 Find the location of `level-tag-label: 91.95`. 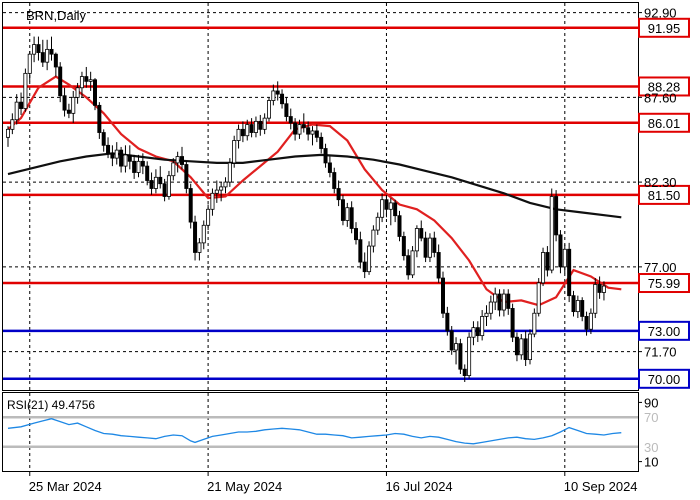

level-tag-label: 91.95 is located at coordinates (664, 28).